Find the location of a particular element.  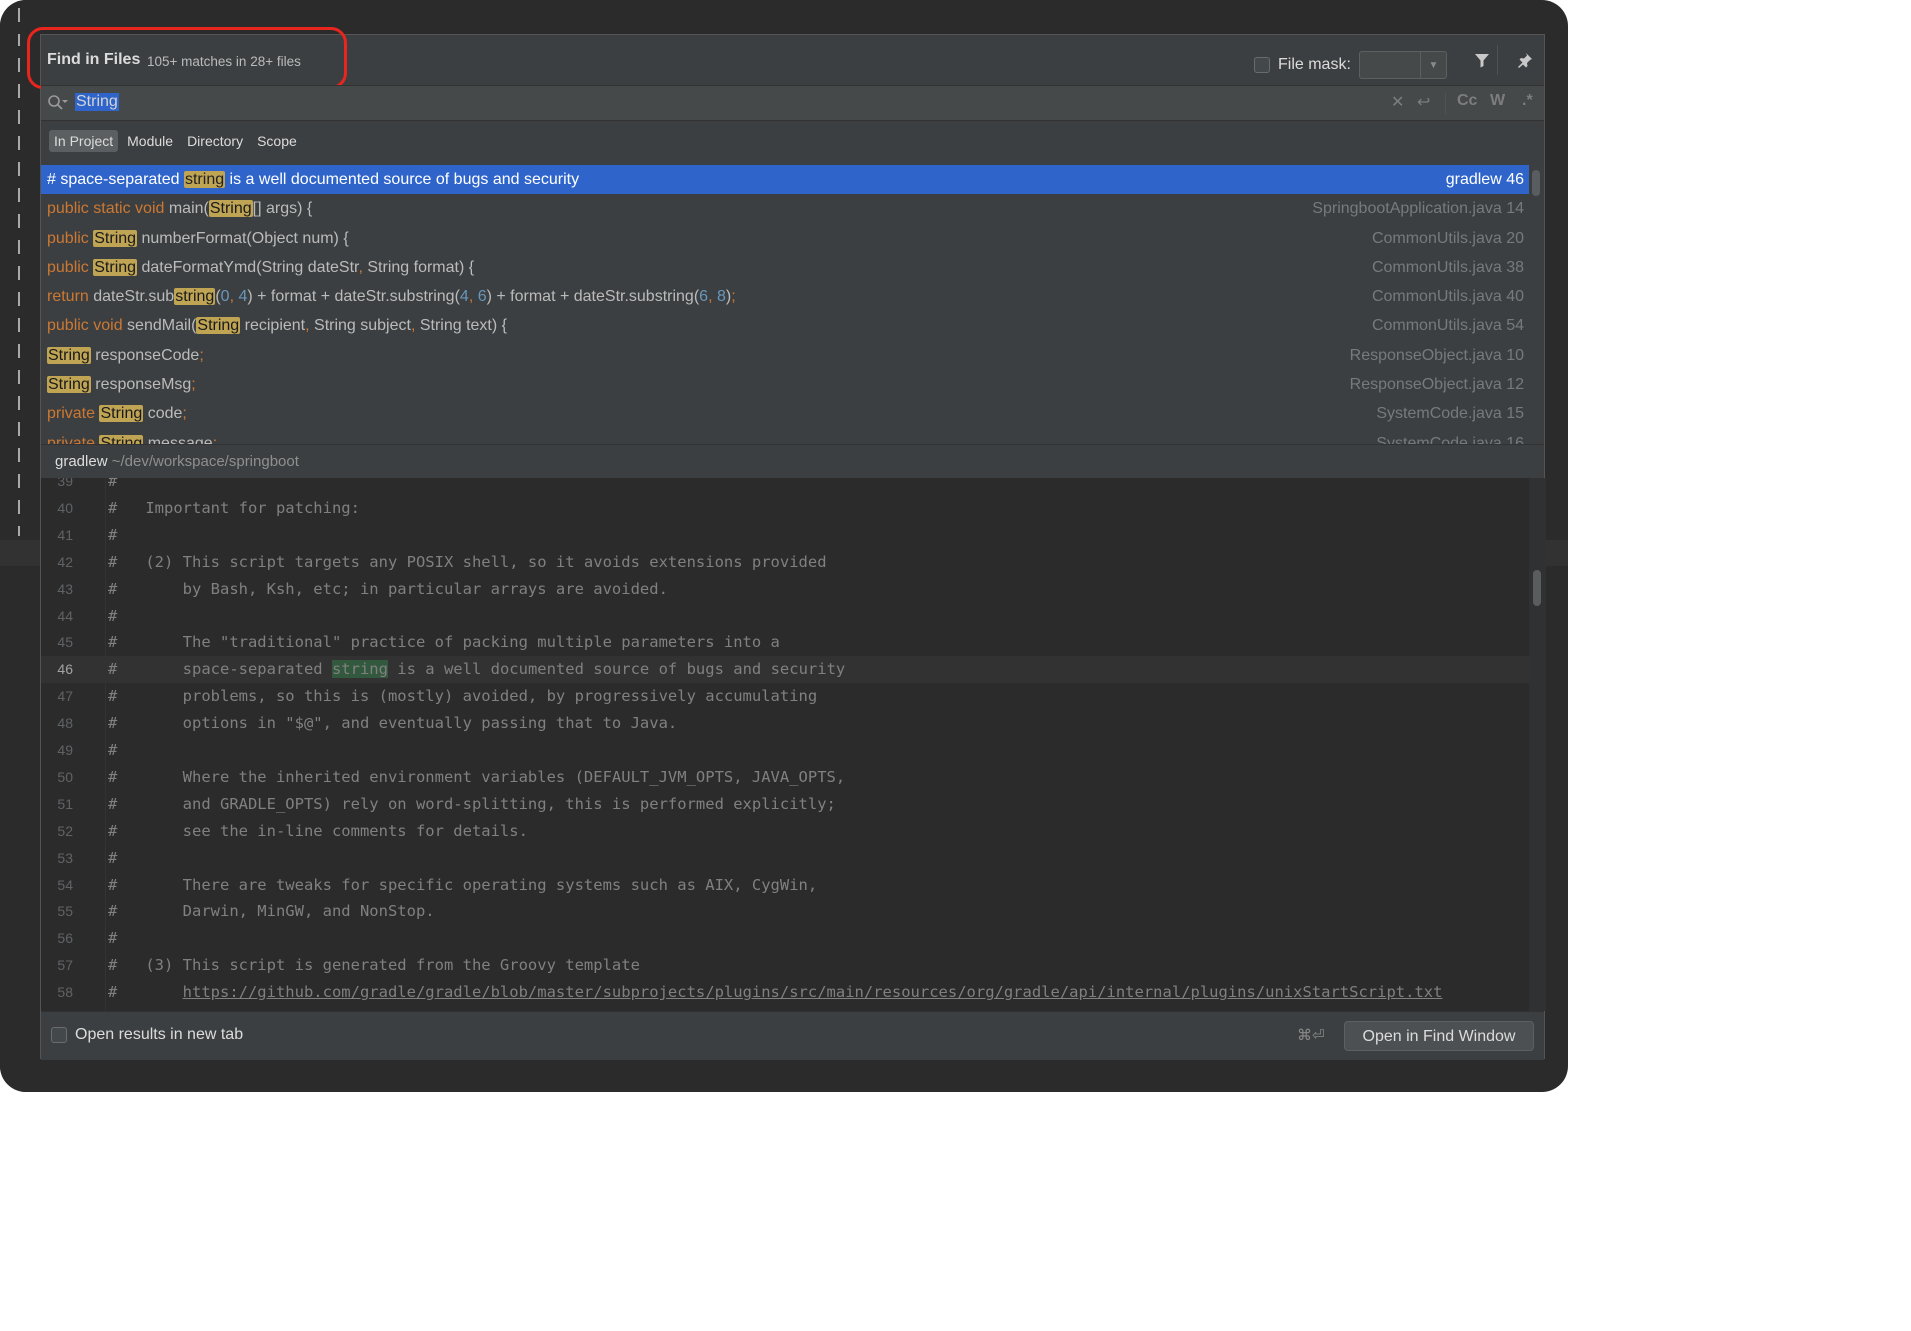

file-mask-group: File mask: ▼ is located at coordinates (1350, 65).